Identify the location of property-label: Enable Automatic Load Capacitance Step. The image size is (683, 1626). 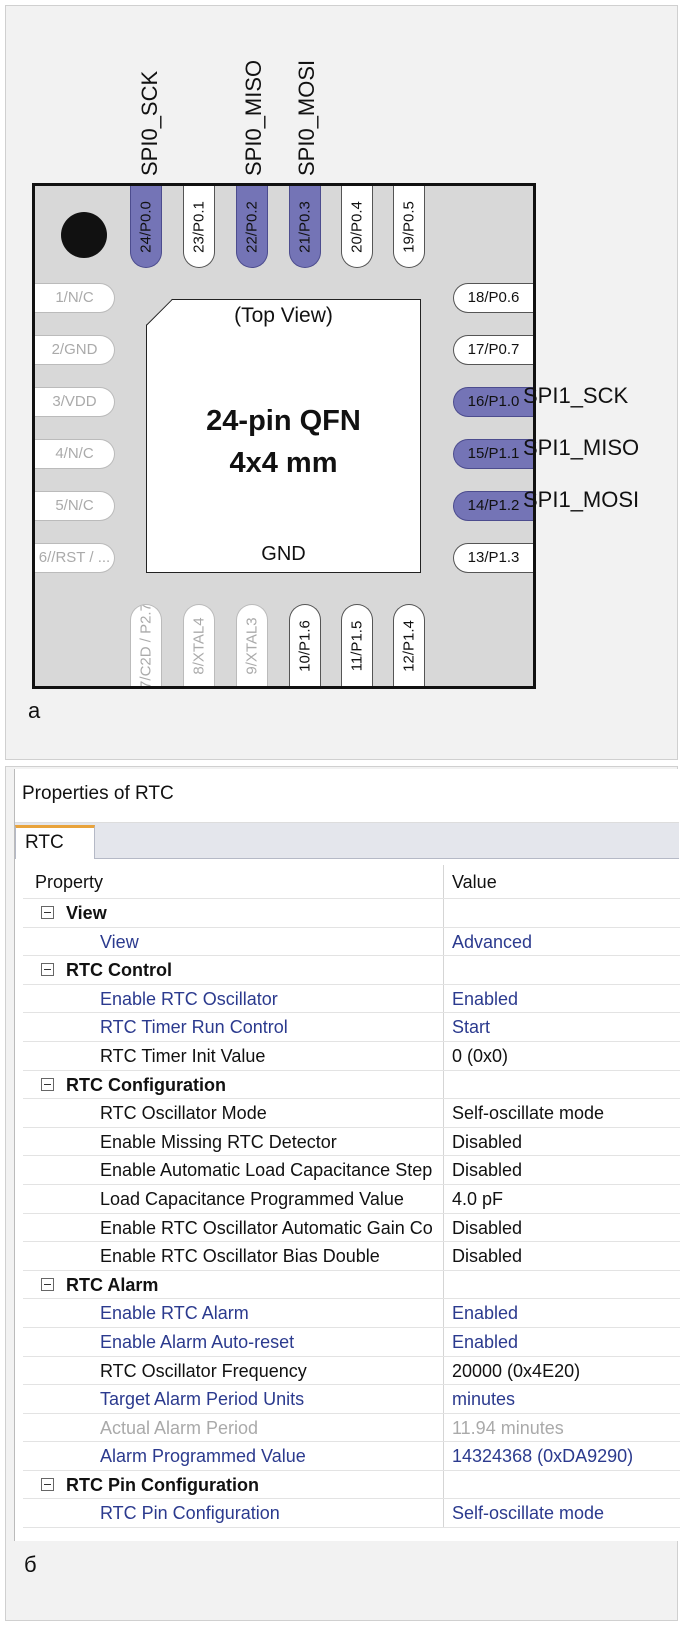
(266, 1170).